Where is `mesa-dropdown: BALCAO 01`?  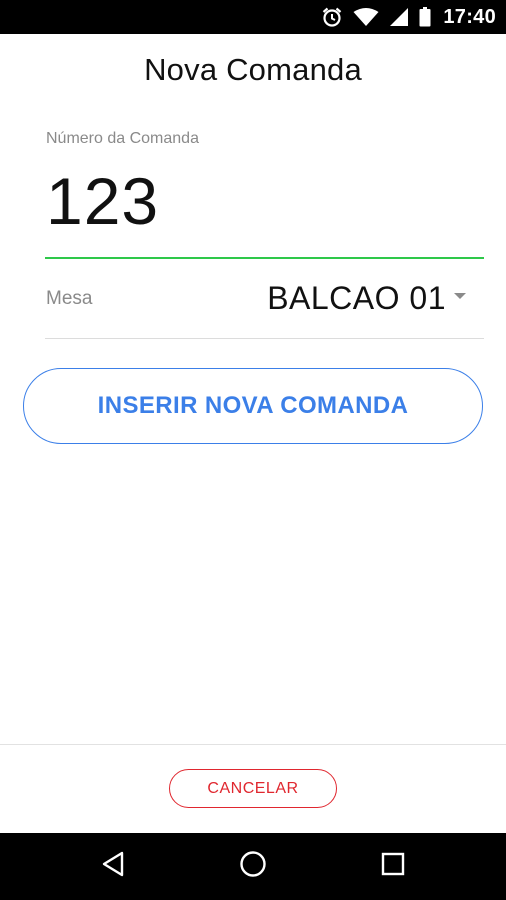
mesa-dropdown: BALCAO 01 is located at coordinates (366, 298).